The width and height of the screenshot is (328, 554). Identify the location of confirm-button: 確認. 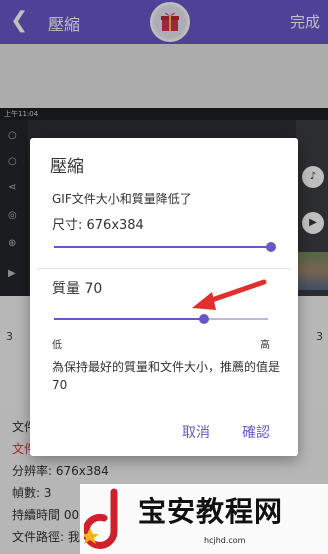
(256, 432).